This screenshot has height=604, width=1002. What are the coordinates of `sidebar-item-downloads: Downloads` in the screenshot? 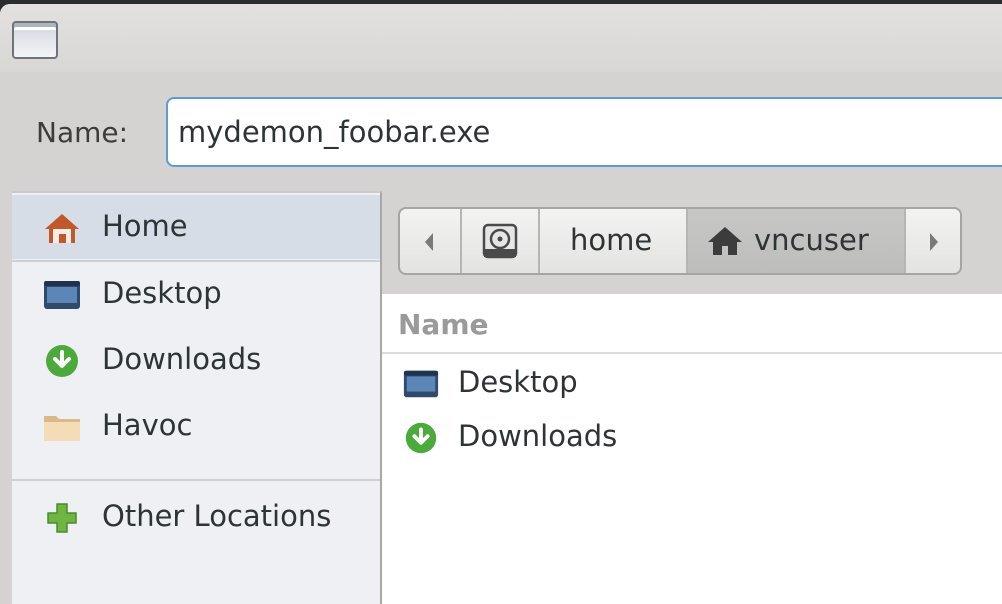 It's located at (196, 360).